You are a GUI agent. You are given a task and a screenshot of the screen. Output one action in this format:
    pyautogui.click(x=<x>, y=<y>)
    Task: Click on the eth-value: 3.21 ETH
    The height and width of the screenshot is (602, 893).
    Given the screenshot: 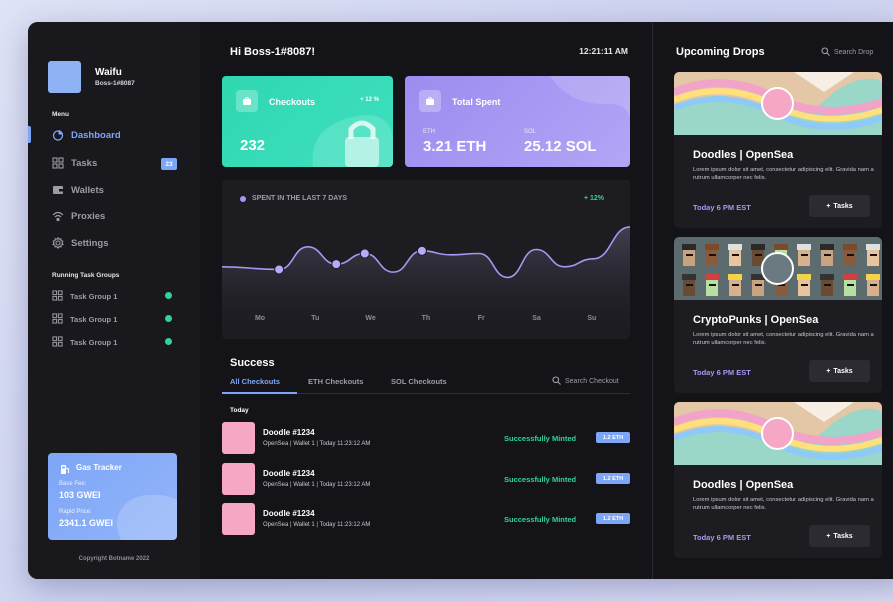 What is the action you would take?
    pyautogui.click(x=455, y=146)
    